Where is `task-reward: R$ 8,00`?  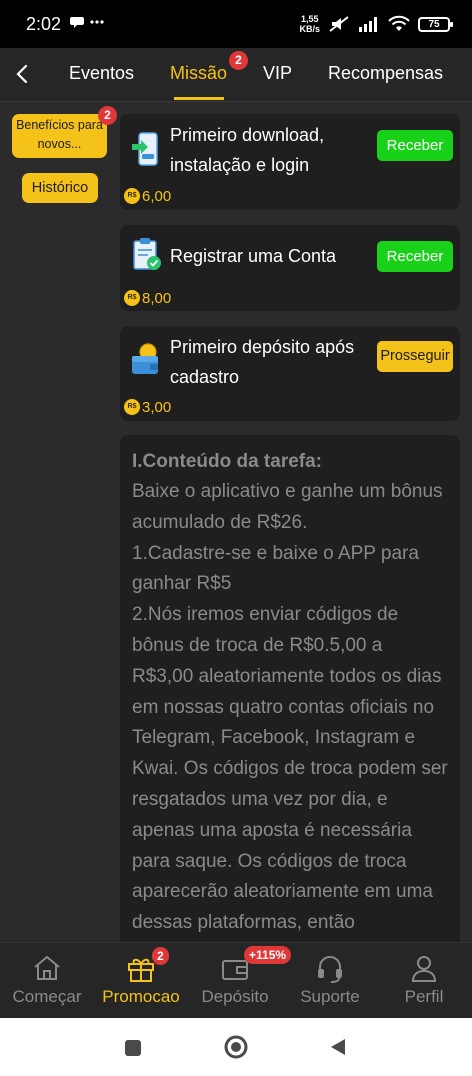
task-reward: R$ 8,00 is located at coordinates (147, 298).